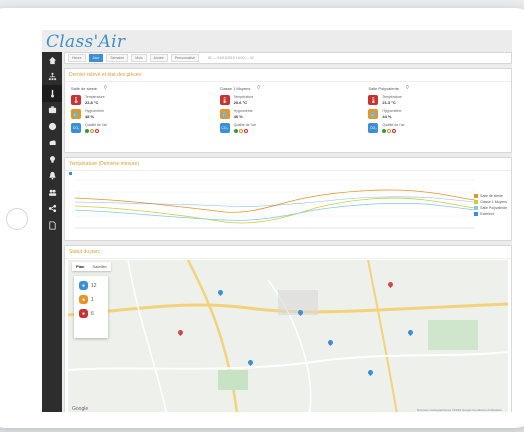  I want to click on map-type-tabs: Plan Satellite, so click(91, 266).